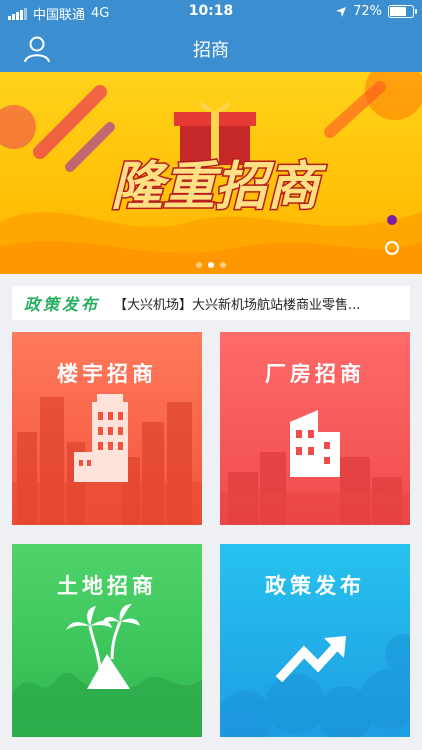  Describe the element at coordinates (211, 12) in the screenshot. I see `status-bar: 中国联通 4G 10:18 72%` at that location.